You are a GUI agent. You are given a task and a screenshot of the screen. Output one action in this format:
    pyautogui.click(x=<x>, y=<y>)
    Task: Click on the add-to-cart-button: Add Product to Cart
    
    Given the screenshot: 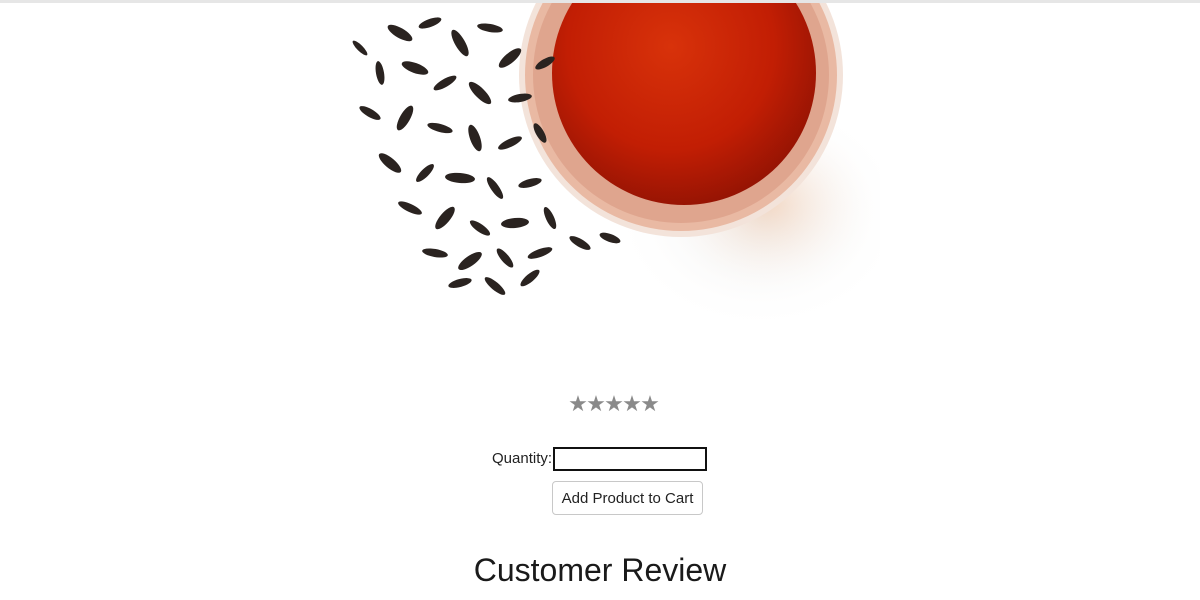 What is the action you would take?
    pyautogui.click(x=627, y=498)
    